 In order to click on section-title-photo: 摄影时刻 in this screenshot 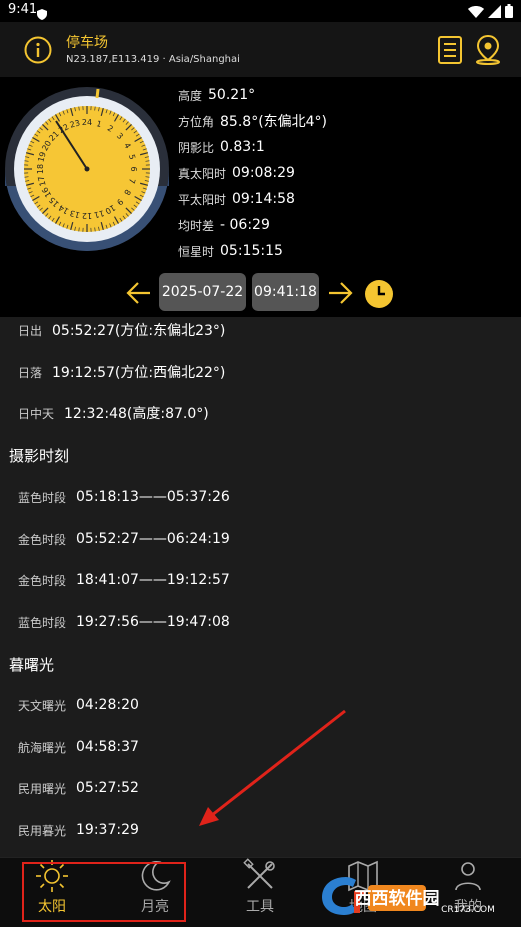, I will do `click(39, 455)`.